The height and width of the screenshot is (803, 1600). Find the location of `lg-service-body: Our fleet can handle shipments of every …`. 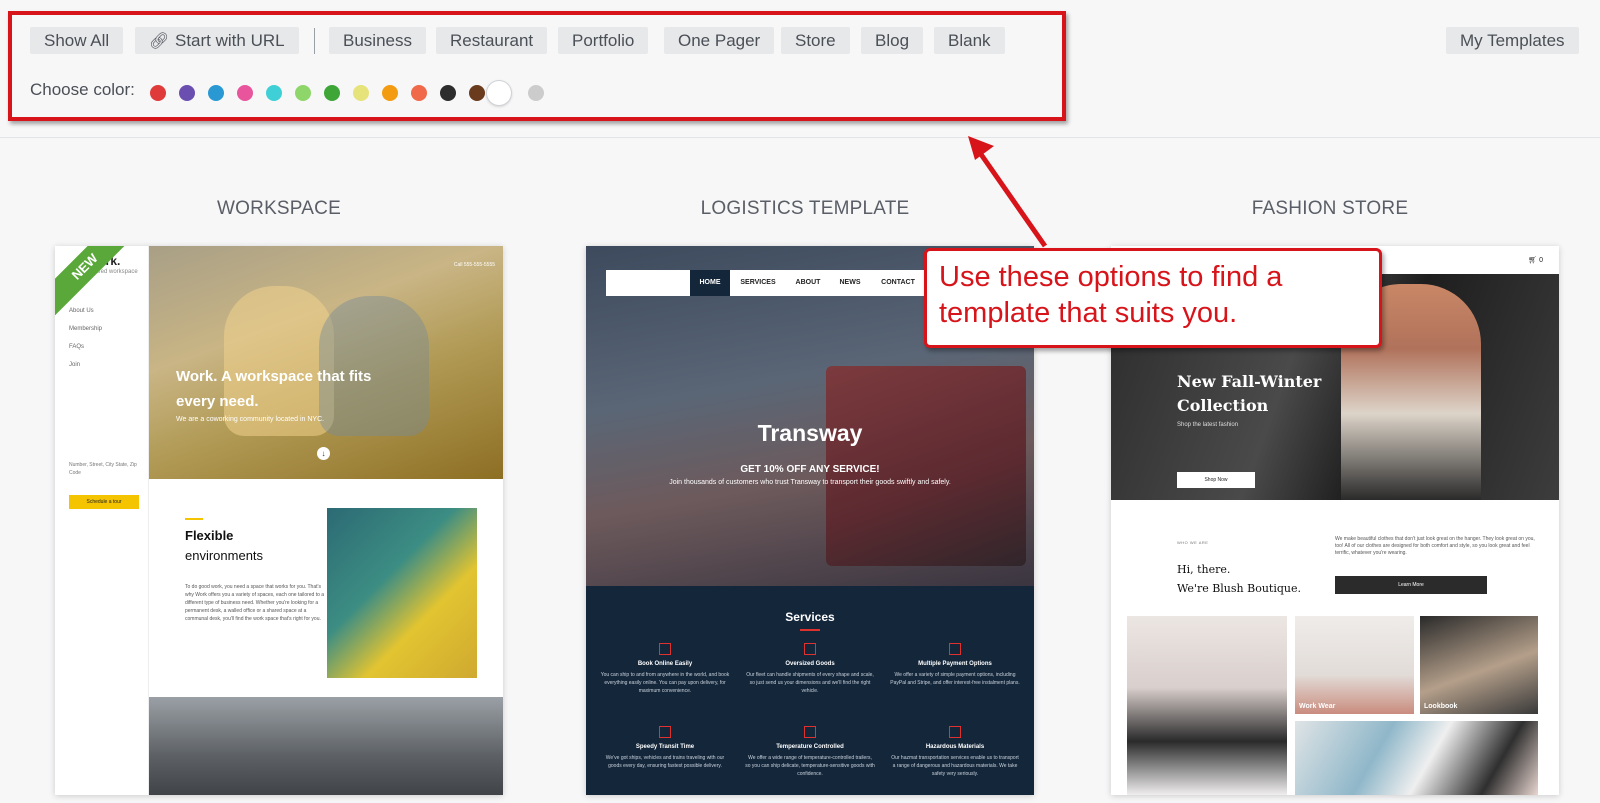

lg-service-body: Our fleet can handle shipments of every … is located at coordinates (810, 683).